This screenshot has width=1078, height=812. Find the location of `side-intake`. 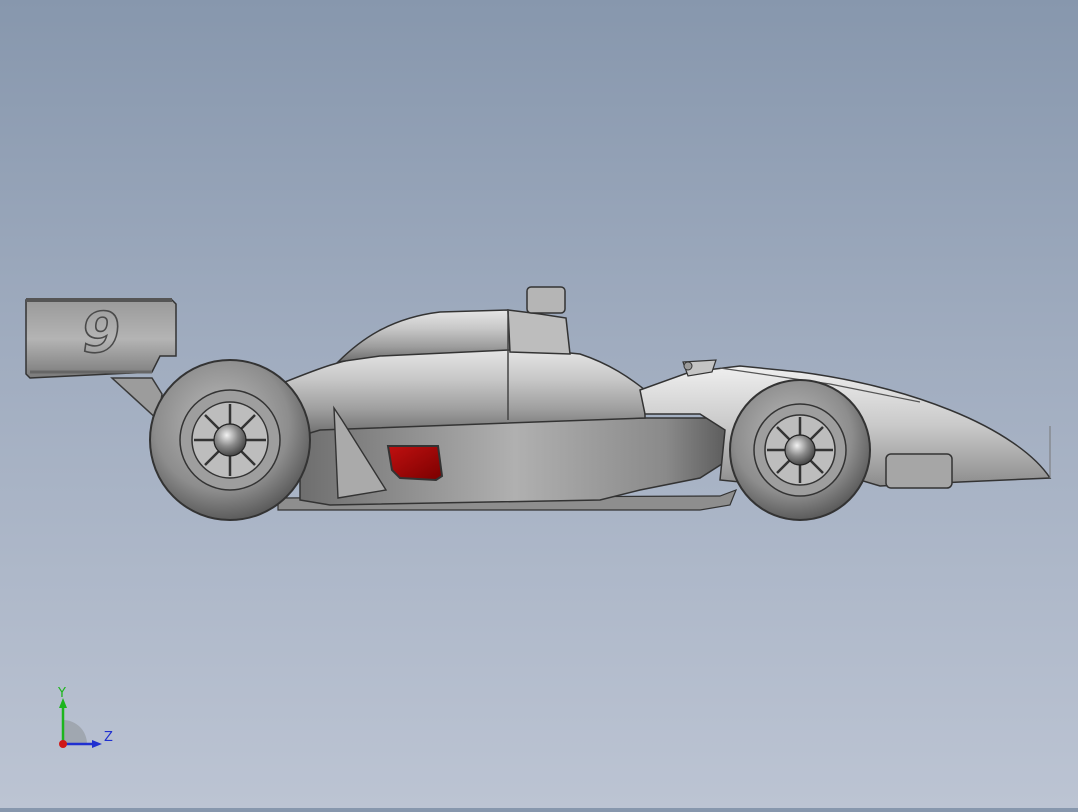

side-intake is located at coordinates (415, 463).